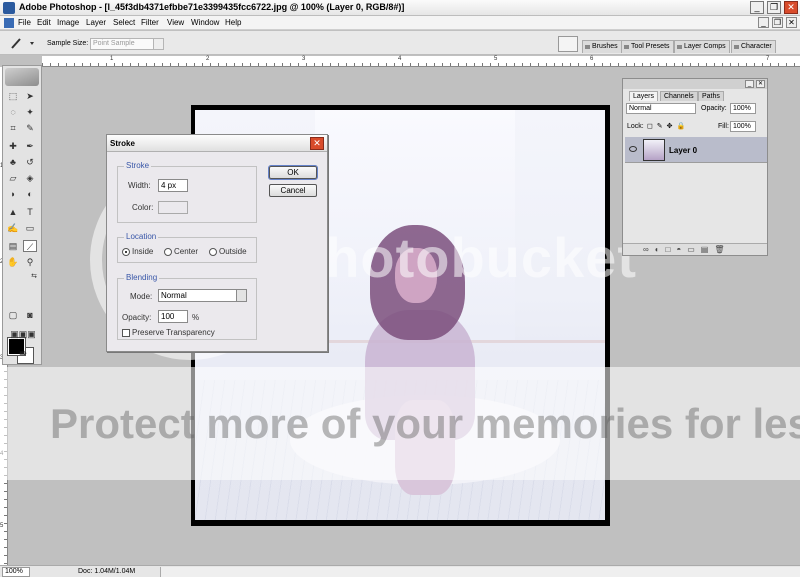 This screenshot has width=800, height=577. What do you see at coordinates (695, 249) in the screenshot?
I see `palette-footer-icons: ∞◐□◓▭▤🗑` at bounding box center [695, 249].